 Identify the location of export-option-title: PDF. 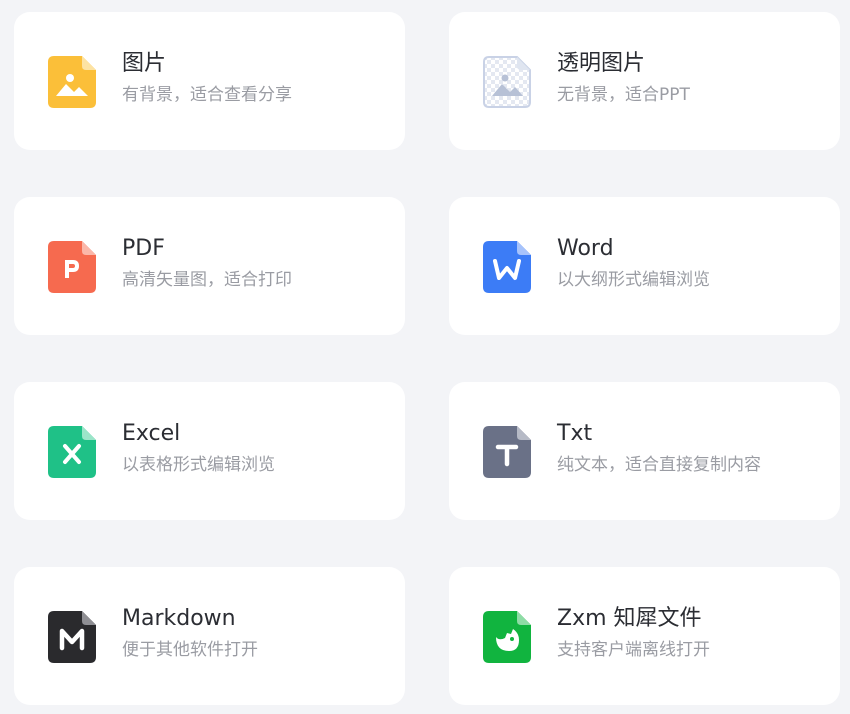
(143, 248).